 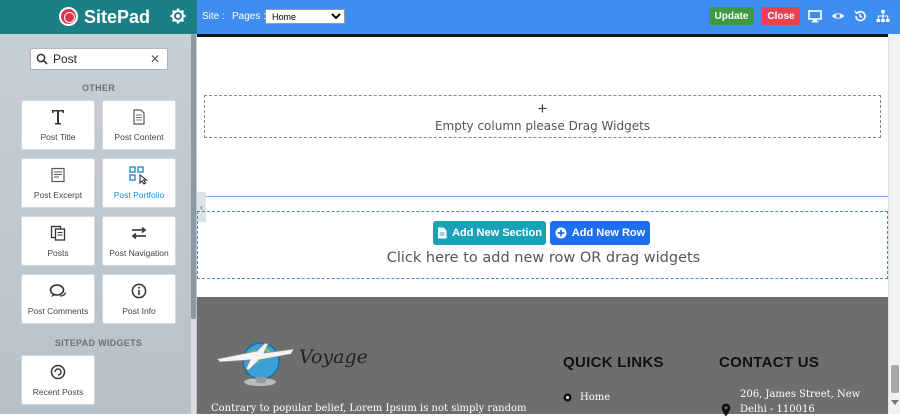 What do you see at coordinates (561, 233) in the screenshot?
I see `plus-circle-icon` at bounding box center [561, 233].